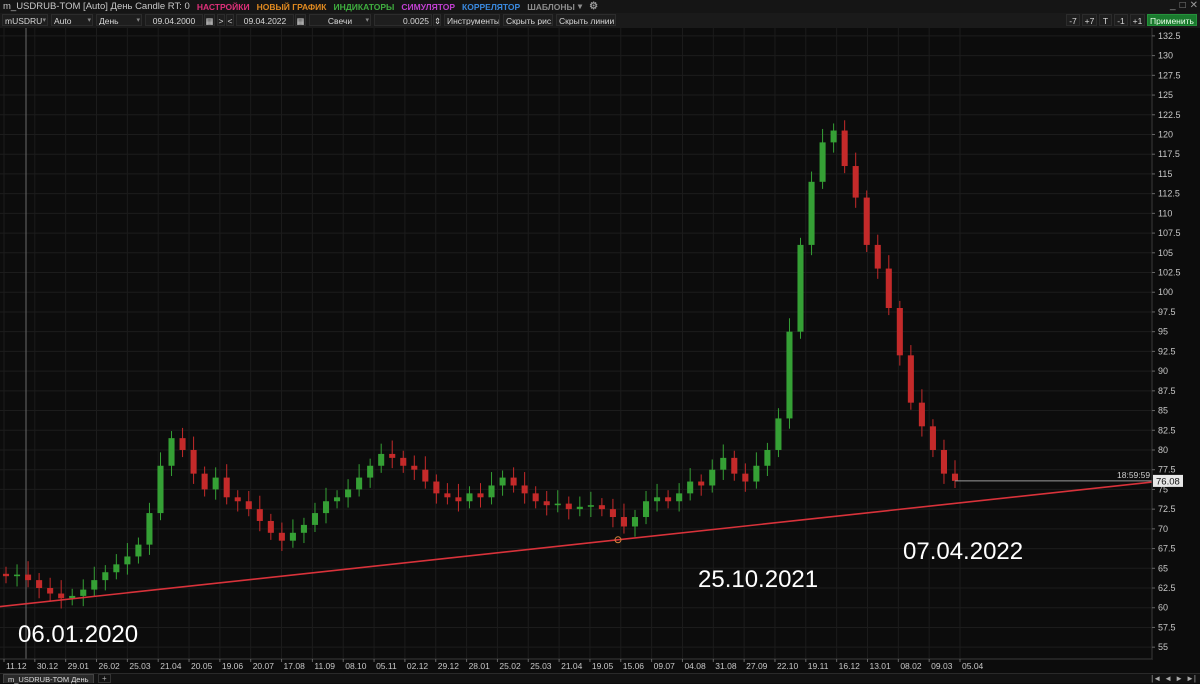  Describe the element at coordinates (63, 21) in the screenshot. I see `mode-value: Auto` at that location.